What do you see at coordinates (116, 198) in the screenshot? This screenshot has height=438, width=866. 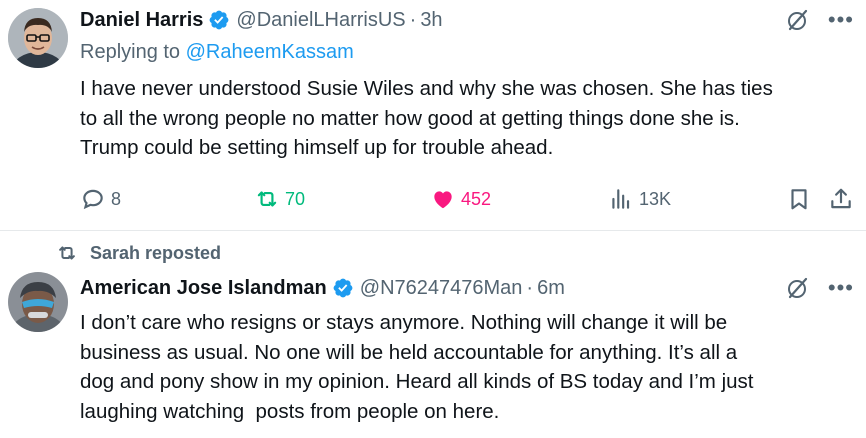 I see `reply-count: 8` at bounding box center [116, 198].